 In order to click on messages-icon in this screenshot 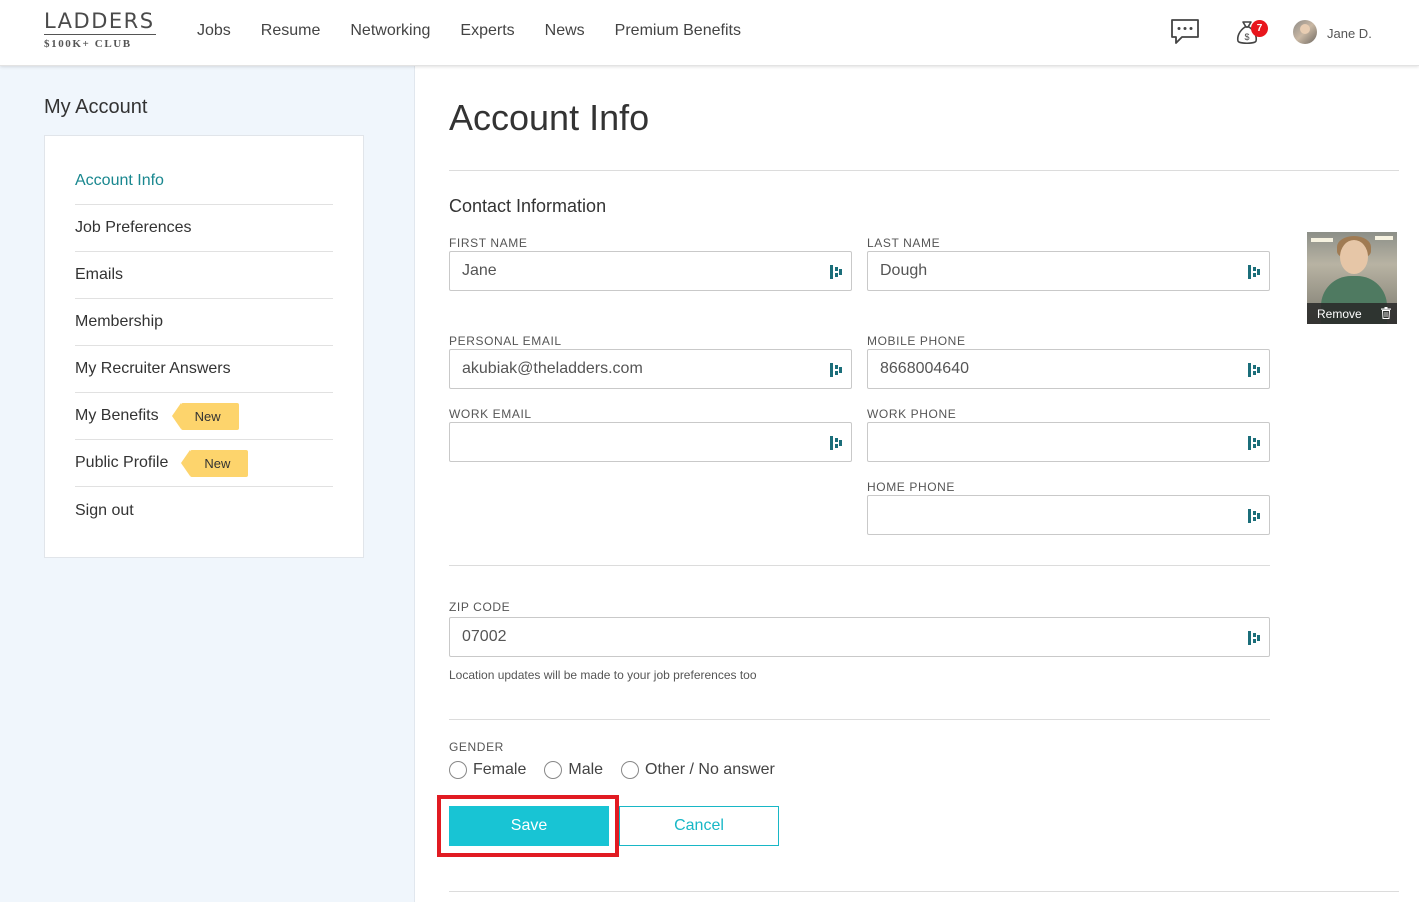, I will do `click(1185, 34)`.